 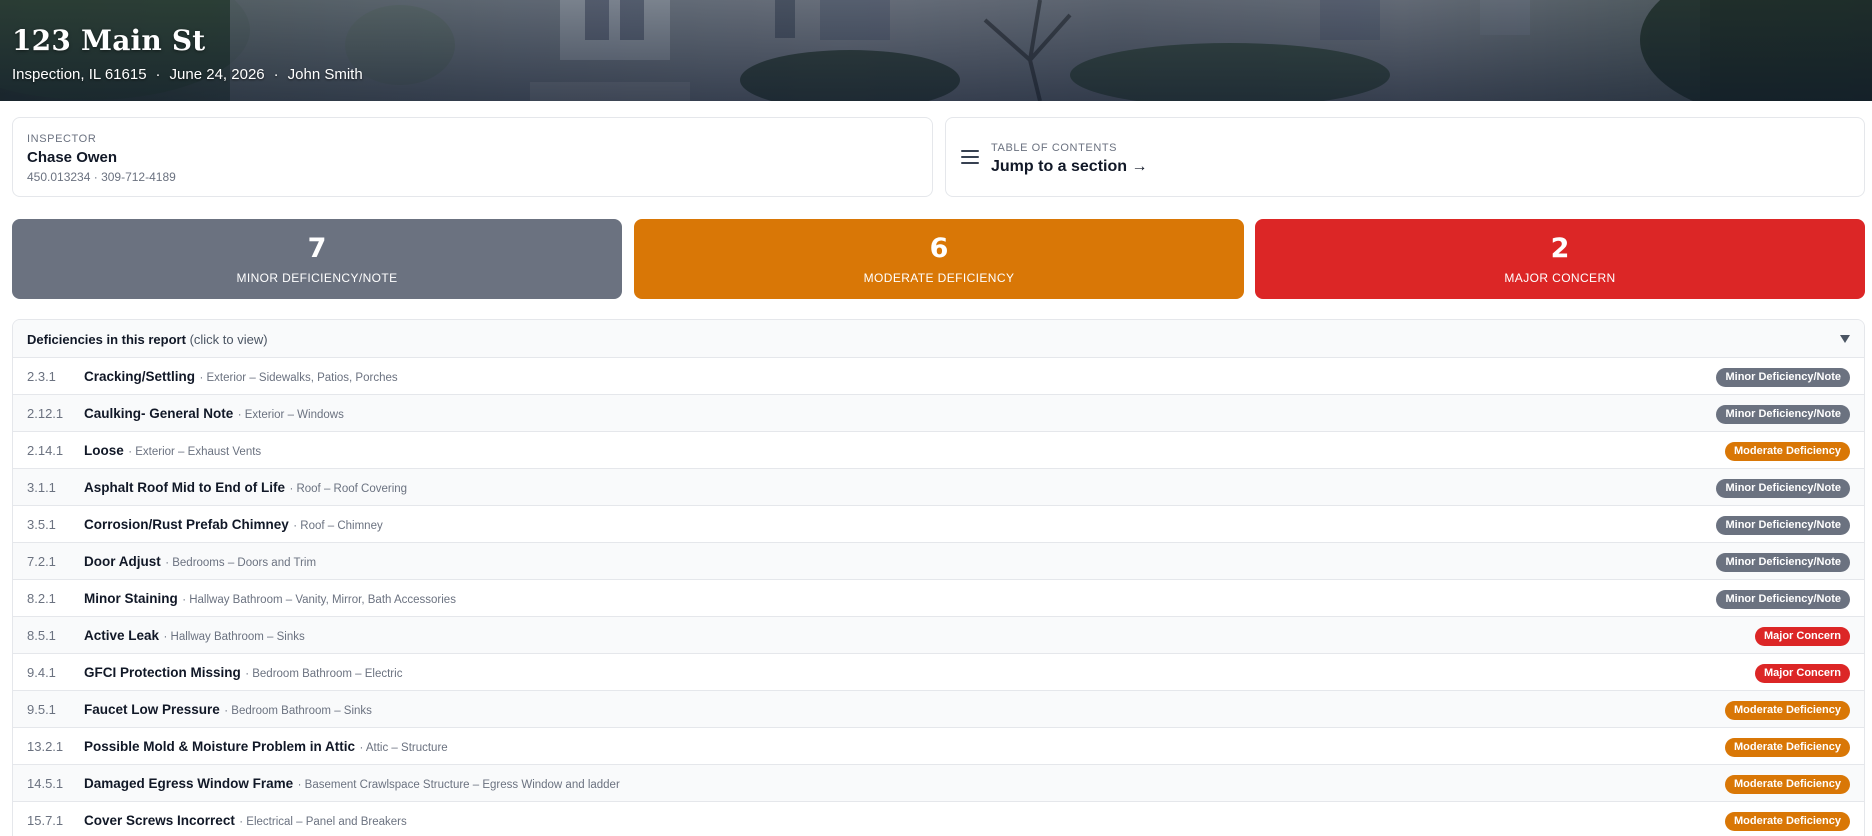 I want to click on deficiency-number: 13.2.1, so click(x=45, y=746).